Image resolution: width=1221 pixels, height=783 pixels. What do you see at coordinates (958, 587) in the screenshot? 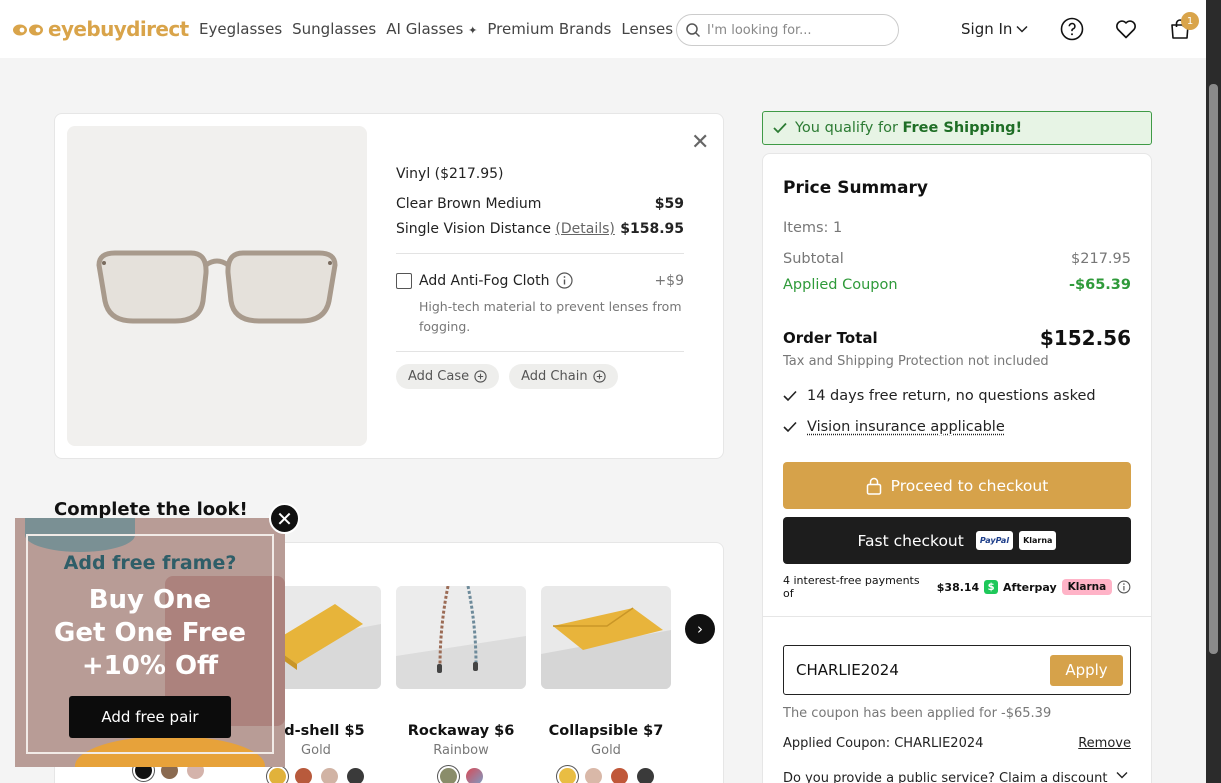
I see `installment-amount: $38.14` at bounding box center [958, 587].